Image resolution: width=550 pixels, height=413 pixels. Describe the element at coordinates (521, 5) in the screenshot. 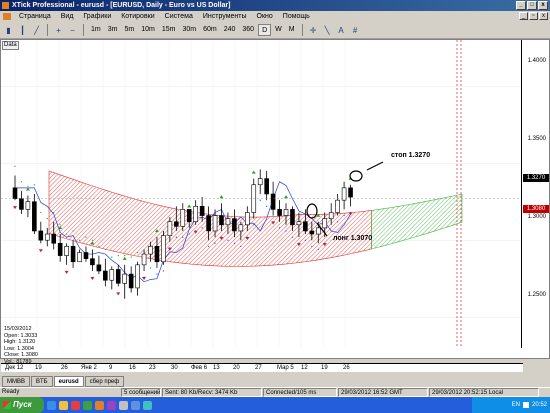

I see `minimize-button: _` at that location.